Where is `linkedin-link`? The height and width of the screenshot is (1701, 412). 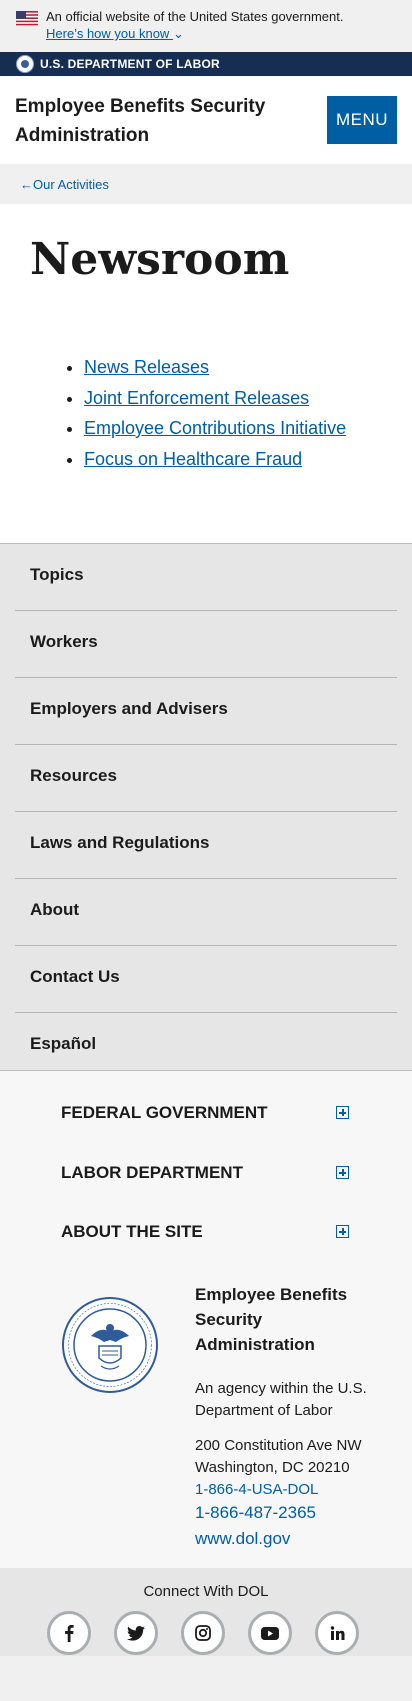 linkedin-link is located at coordinates (337, 1633).